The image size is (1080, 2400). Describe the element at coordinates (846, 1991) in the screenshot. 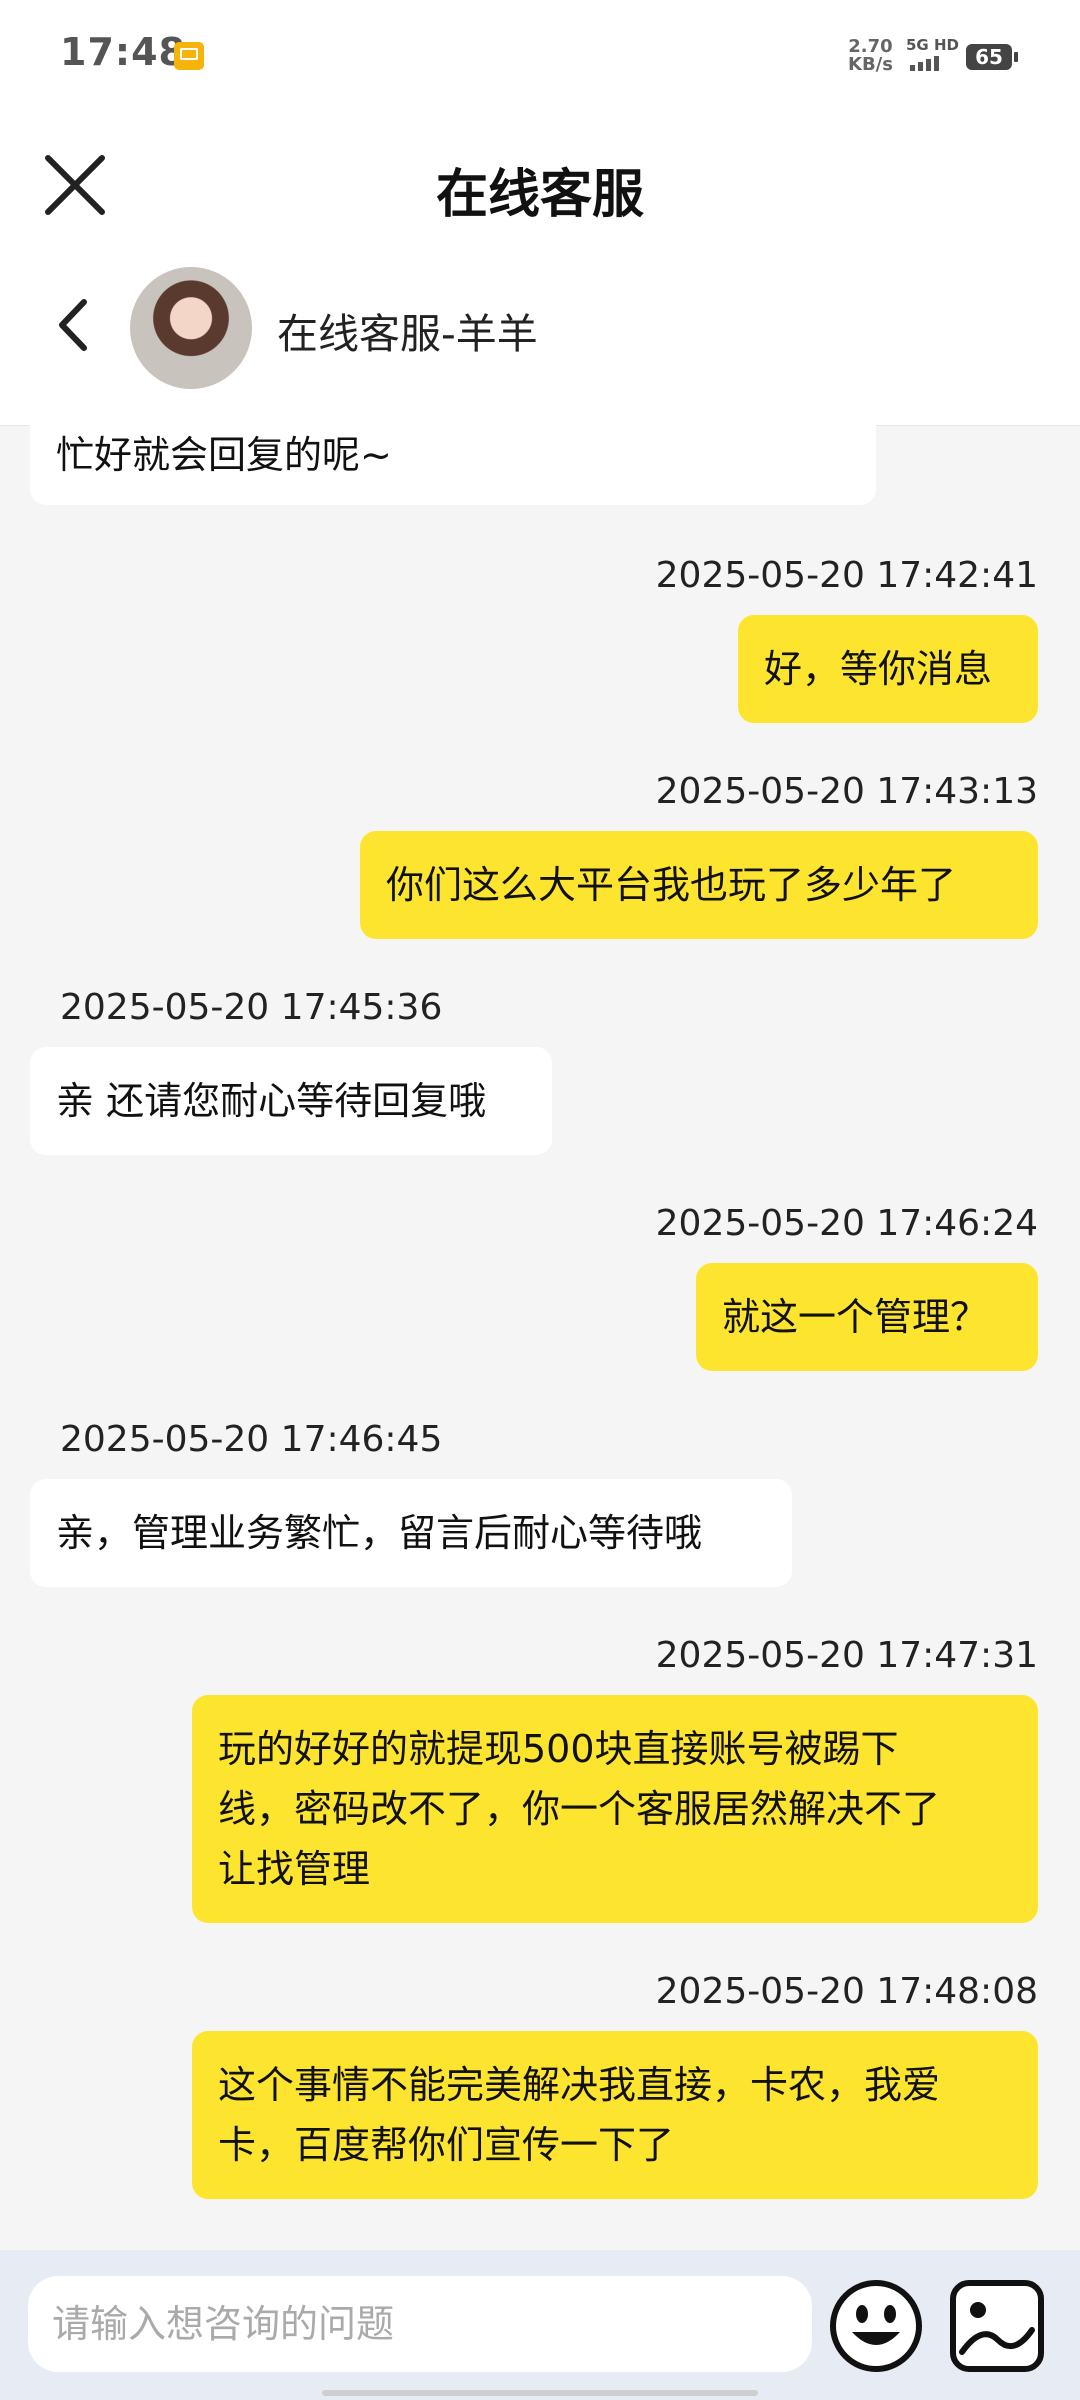

I see `message-timestamp: 2025-05-20 17:48:08` at that location.